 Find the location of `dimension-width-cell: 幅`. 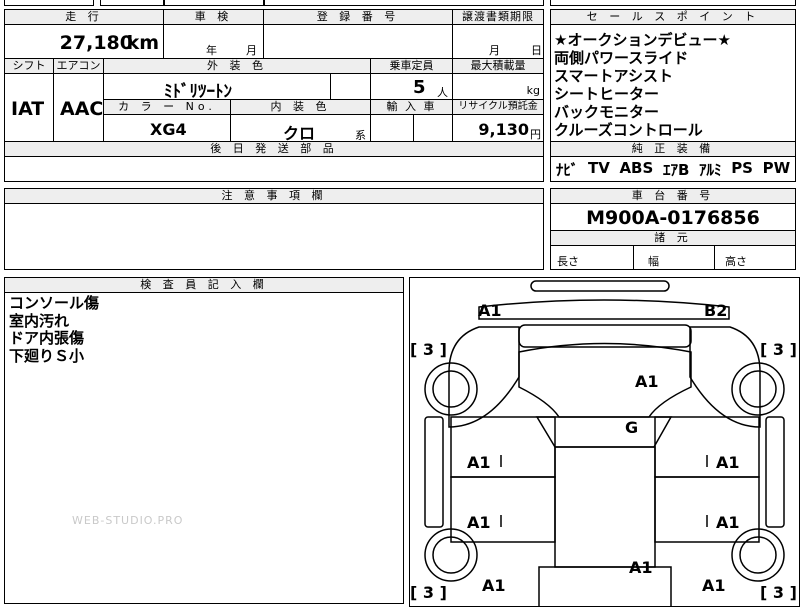

dimension-width-cell: 幅 is located at coordinates (674, 257).